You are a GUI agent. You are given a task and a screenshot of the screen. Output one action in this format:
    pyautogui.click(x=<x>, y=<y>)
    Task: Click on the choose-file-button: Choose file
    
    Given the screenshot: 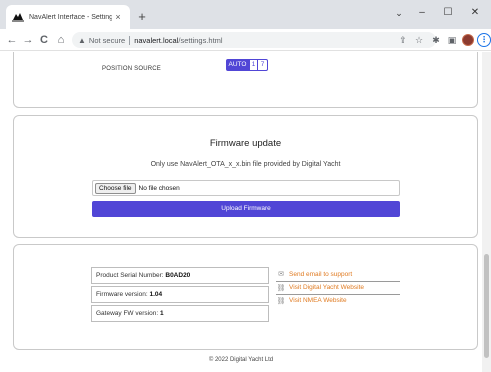 What is the action you would take?
    pyautogui.click(x=115, y=188)
    